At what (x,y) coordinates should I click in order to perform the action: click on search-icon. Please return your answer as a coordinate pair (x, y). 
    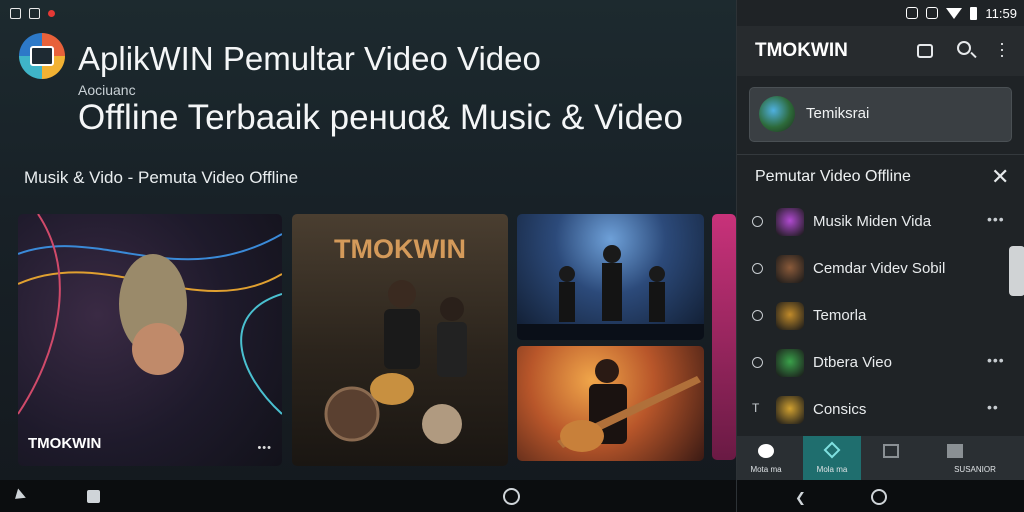
    Looking at the image, I should click on (964, 48).